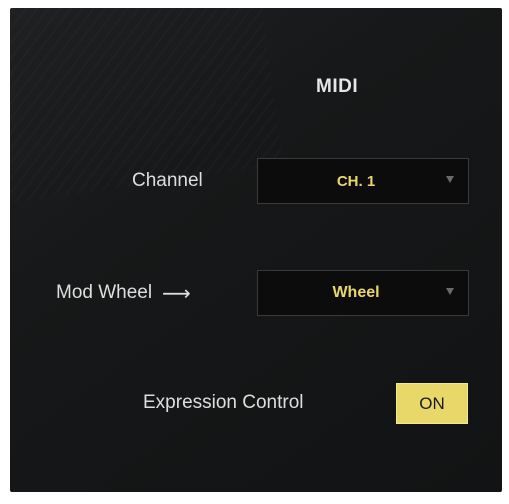  What do you see at coordinates (432, 403) in the screenshot?
I see `expression-control-toggle: ON` at bounding box center [432, 403].